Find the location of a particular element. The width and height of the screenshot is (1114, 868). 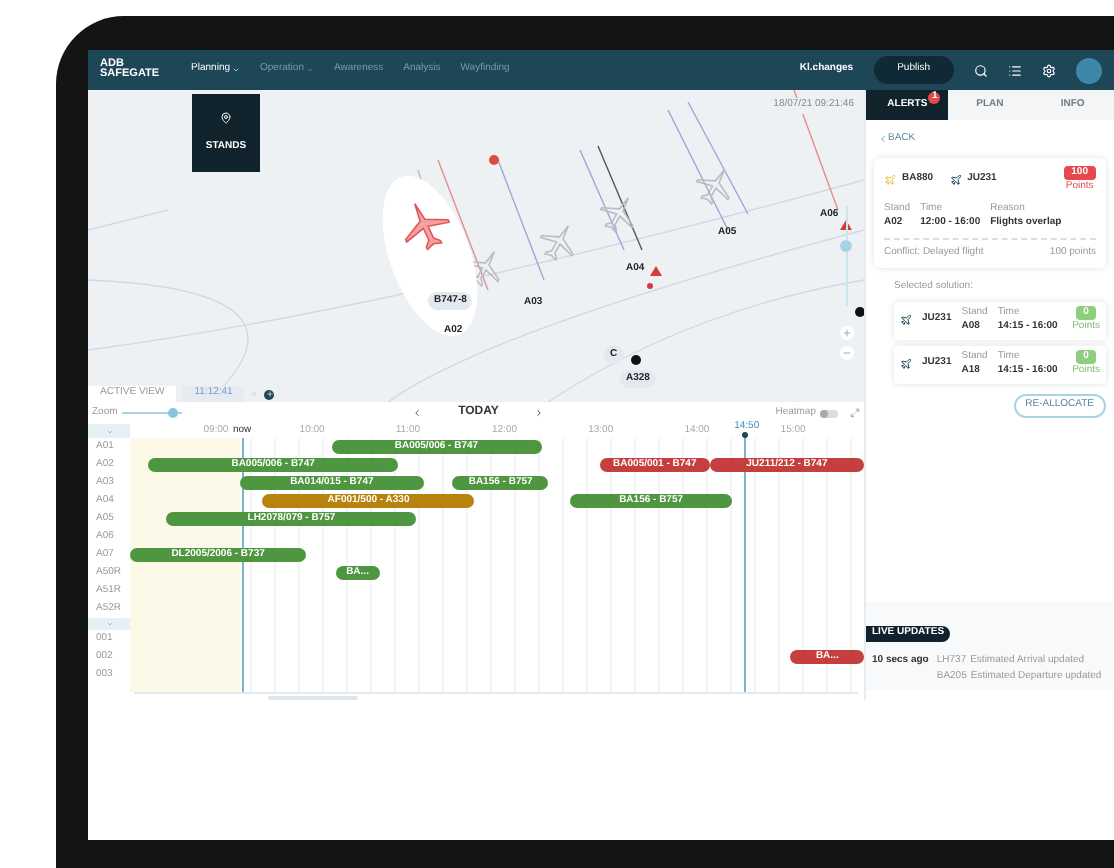

zoom-in-button is located at coordinates (847, 333).